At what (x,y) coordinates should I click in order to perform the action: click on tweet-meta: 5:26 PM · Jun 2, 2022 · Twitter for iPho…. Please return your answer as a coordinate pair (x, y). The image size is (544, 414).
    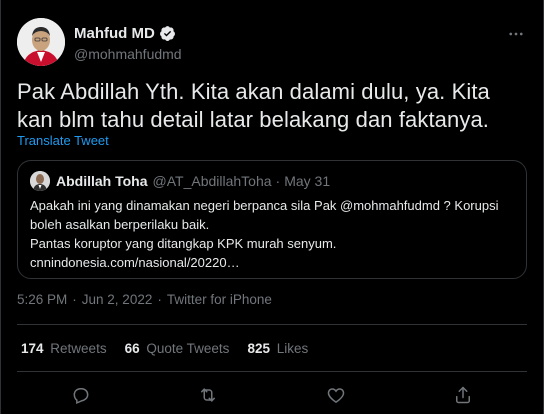
    Looking at the image, I should click on (144, 299).